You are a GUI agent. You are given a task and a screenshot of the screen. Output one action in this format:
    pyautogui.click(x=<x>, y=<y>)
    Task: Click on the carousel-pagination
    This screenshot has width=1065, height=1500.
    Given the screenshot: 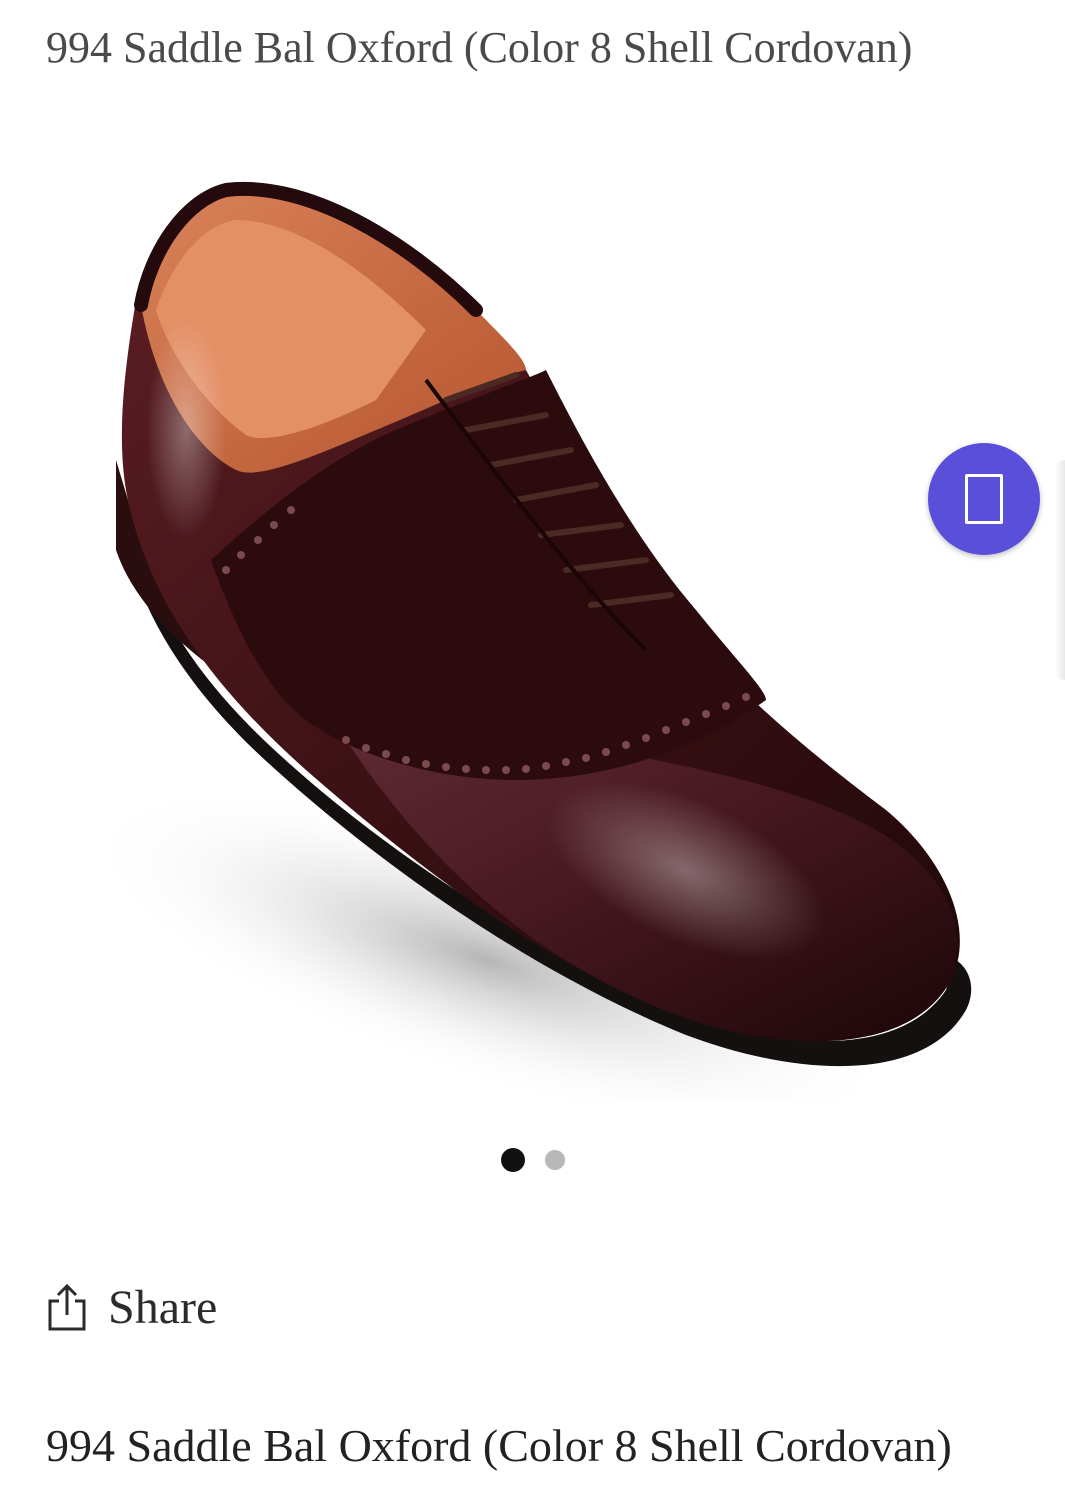 What is the action you would take?
    pyautogui.click(x=532, y=1160)
    